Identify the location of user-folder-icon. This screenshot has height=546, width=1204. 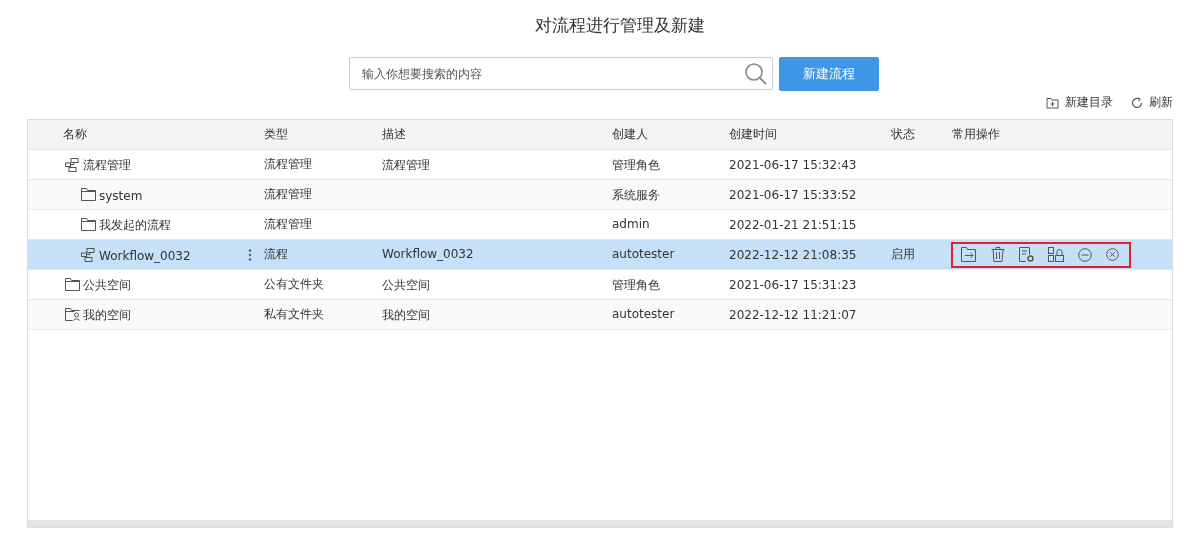
(72, 314).